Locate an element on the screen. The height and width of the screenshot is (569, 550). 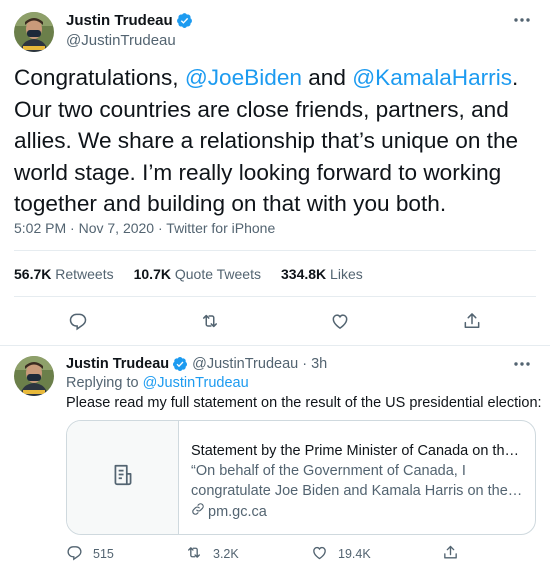
retweets-label: Retweets is located at coordinates (84, 274).